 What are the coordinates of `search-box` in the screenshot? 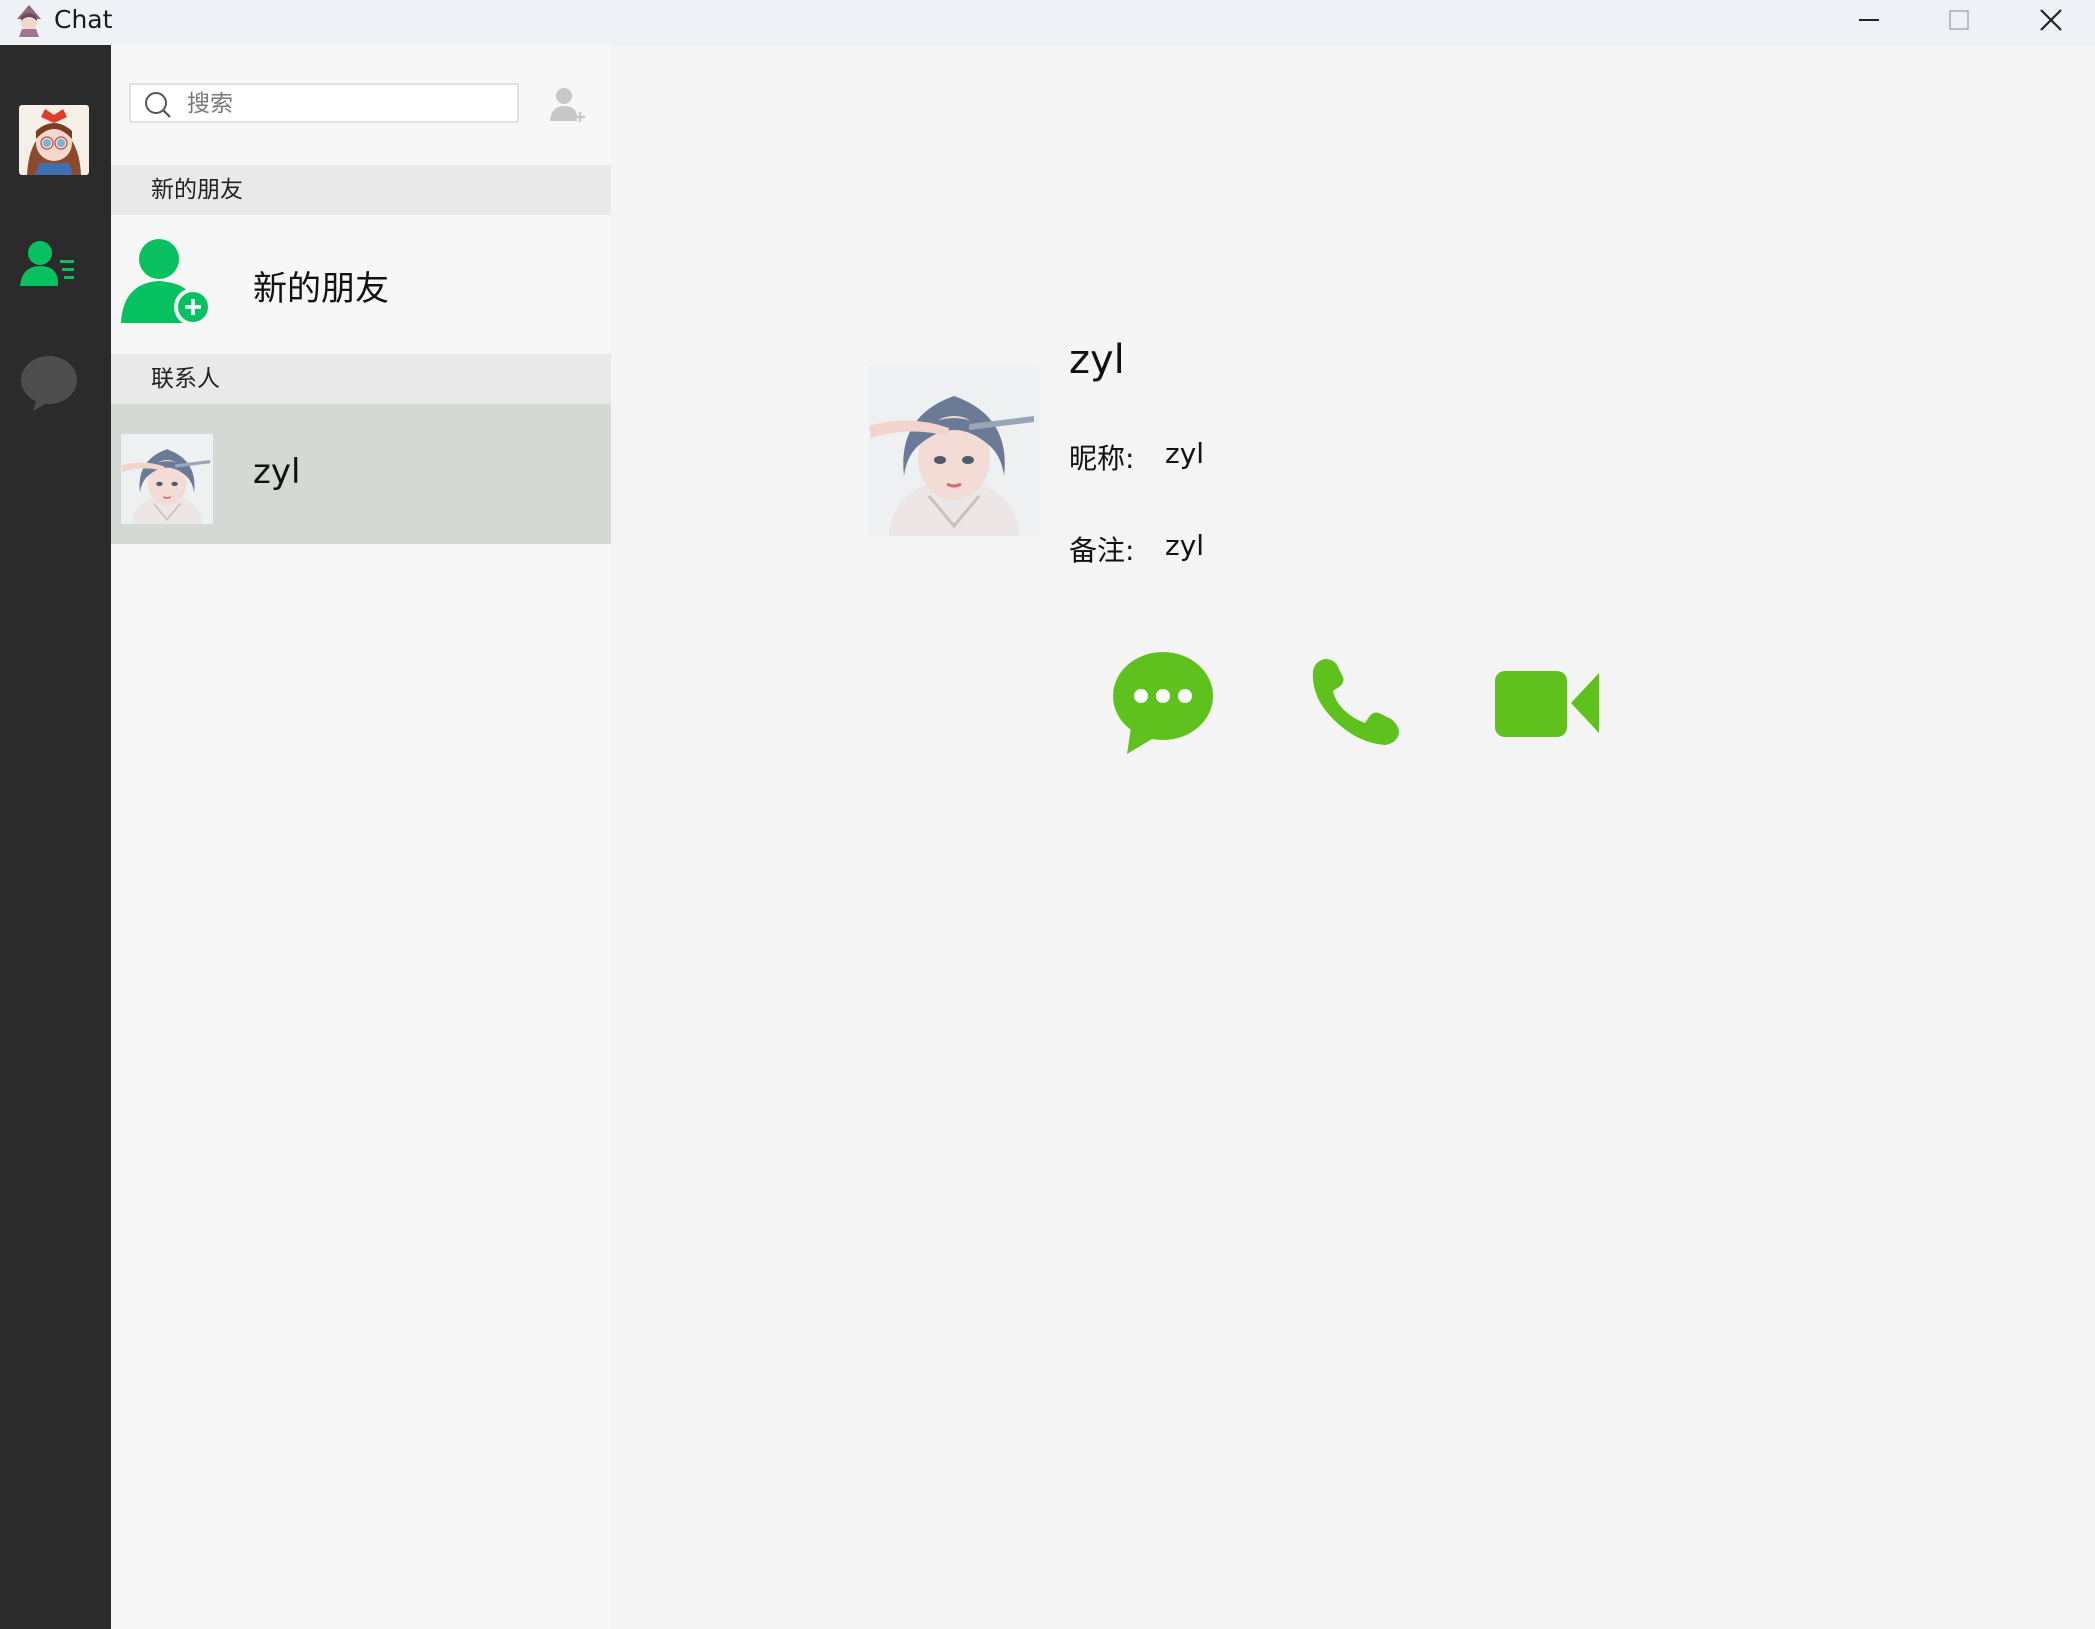 It's located at (324, 103).